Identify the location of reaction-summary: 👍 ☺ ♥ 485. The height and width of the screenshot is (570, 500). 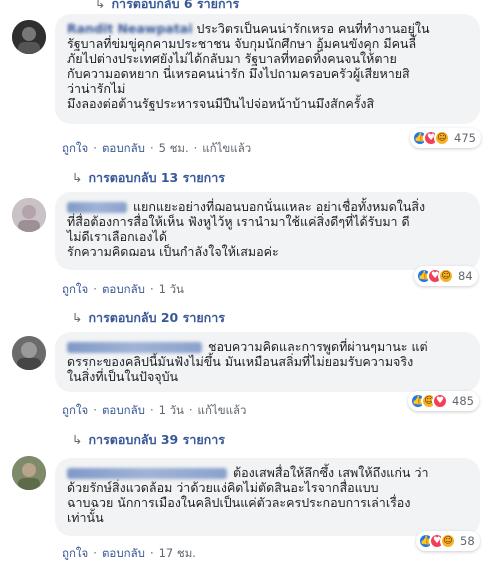
(443, 401).